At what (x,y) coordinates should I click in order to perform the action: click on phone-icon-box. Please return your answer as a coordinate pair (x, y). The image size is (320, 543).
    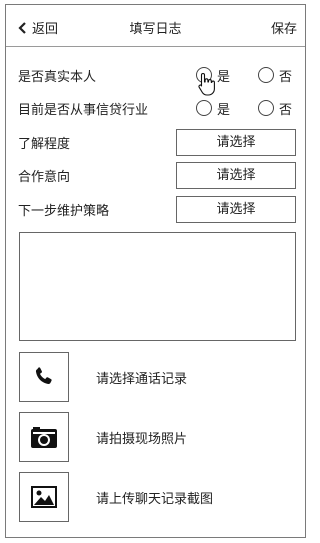
    Looking at the image, I should click on (44, 377).